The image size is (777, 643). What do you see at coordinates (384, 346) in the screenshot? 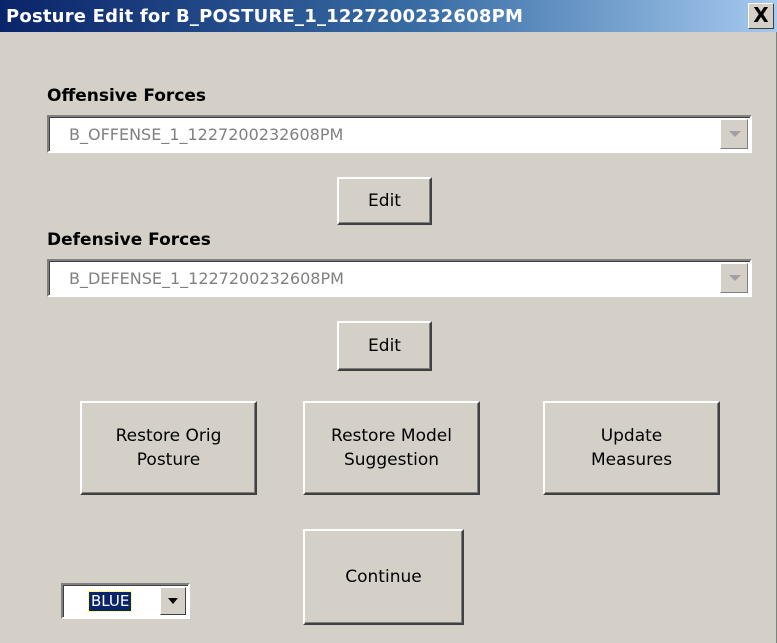
I see `defensive-edit-button: Edit` at bounding box center [384, 346].